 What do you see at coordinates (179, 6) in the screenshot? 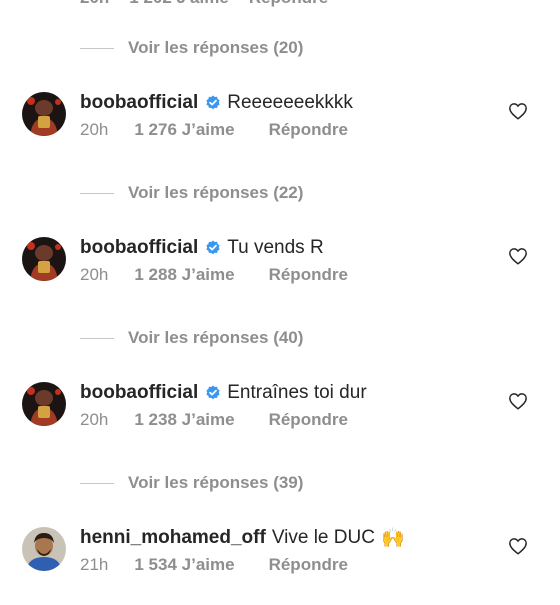
I see `comment-likes: 1 202 J'aime` at bounding box center [179, 6].